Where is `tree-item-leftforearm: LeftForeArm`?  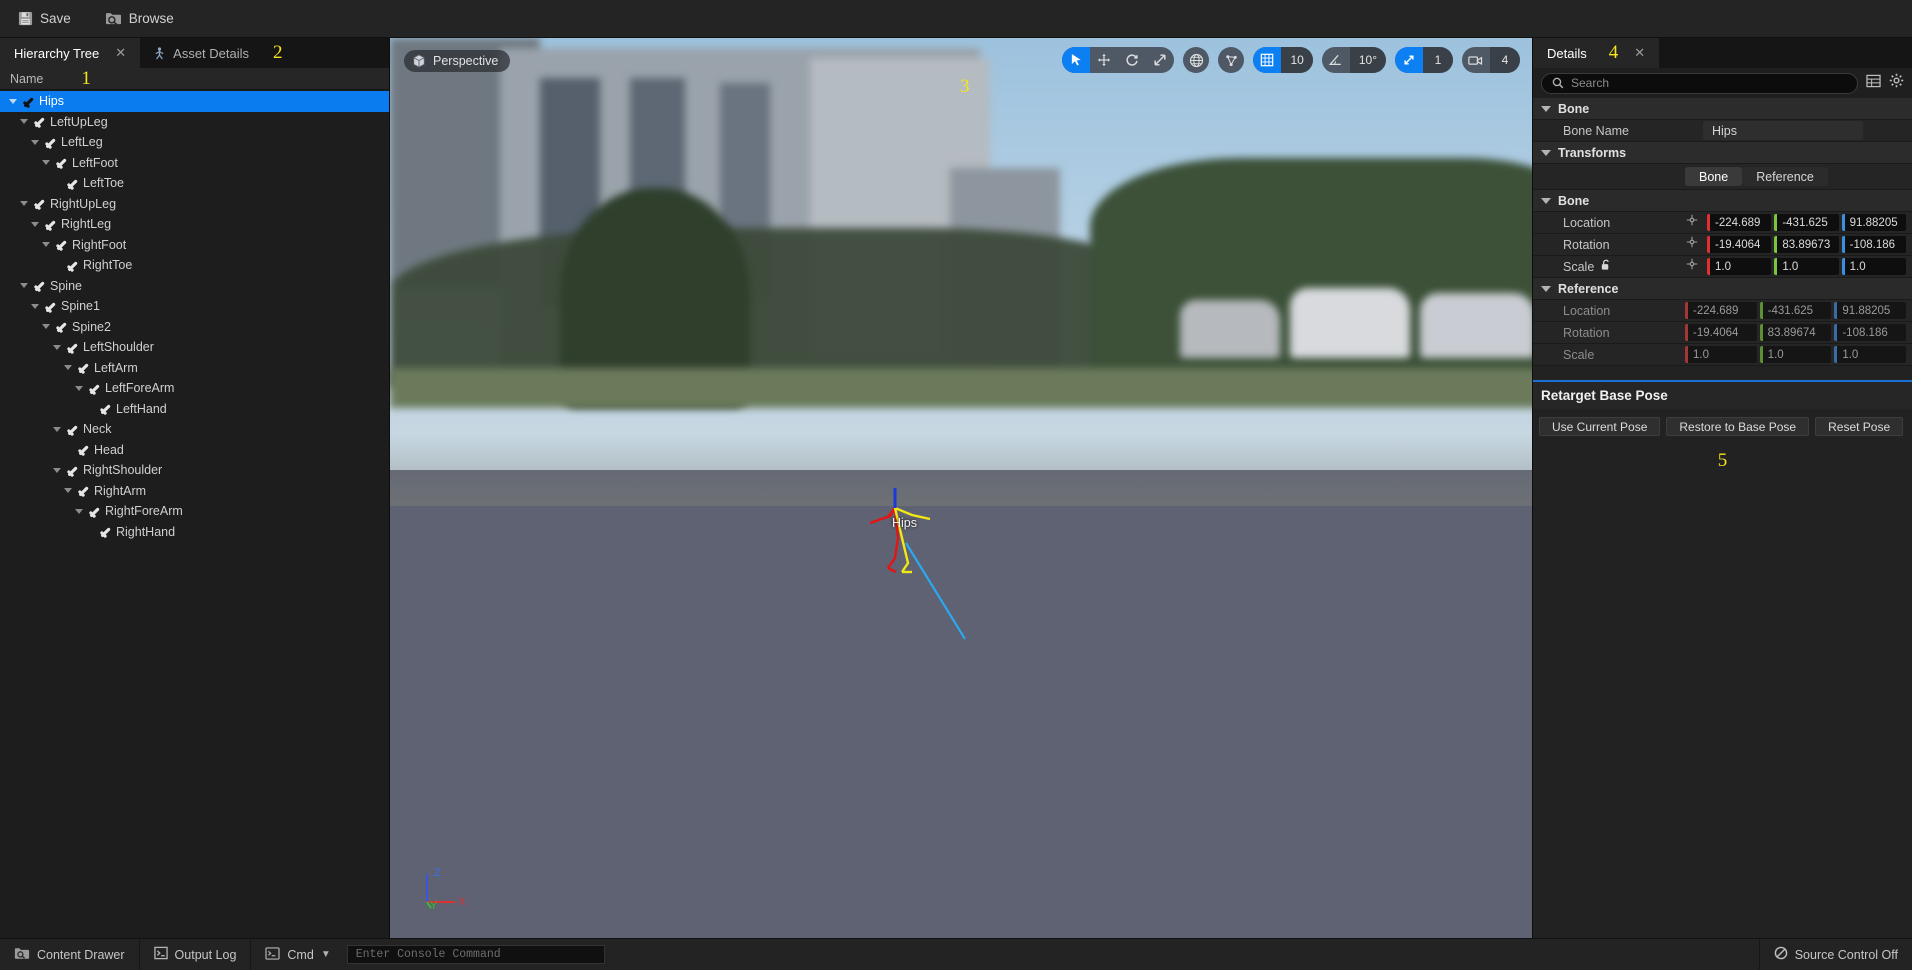
tree-item-leftforearm: LeftForeArm is located at coordinates (194, 388).